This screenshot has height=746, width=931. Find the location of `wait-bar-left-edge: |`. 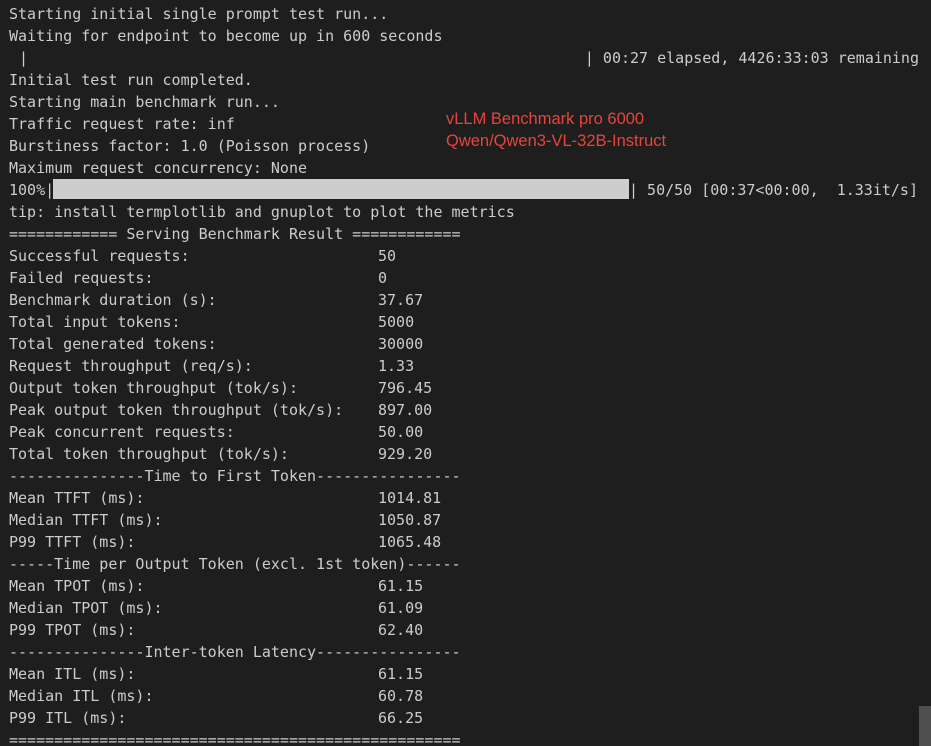

wait-bar-left-edge: | is located at coordinates (24, 58).